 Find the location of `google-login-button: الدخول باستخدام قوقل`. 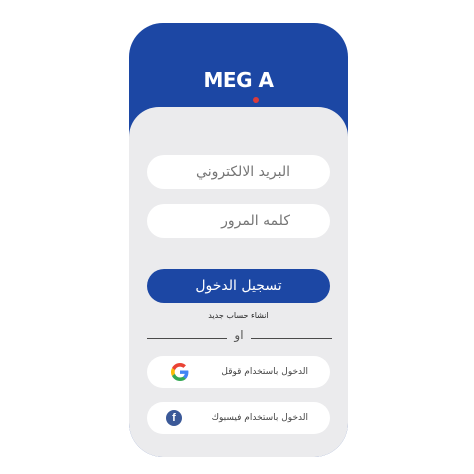

google-login-button: الدخول باستخدام قوقل is located at coordinates (238, 372).